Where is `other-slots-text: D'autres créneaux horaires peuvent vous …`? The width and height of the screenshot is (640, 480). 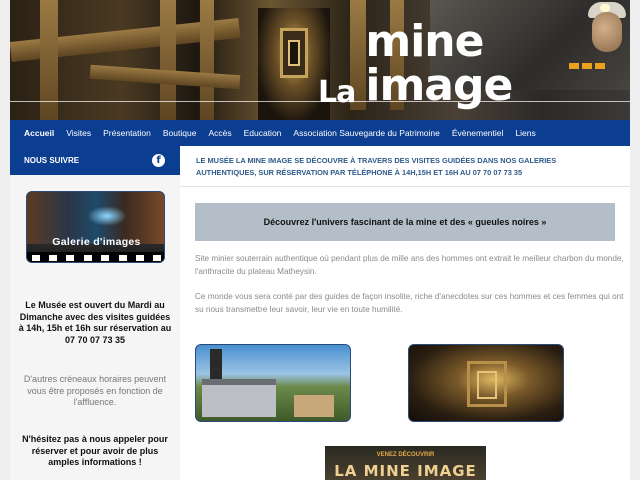
other-slots-text: D'autres créneaux horaires peuvent vous … is located at coordinates (95, 390).